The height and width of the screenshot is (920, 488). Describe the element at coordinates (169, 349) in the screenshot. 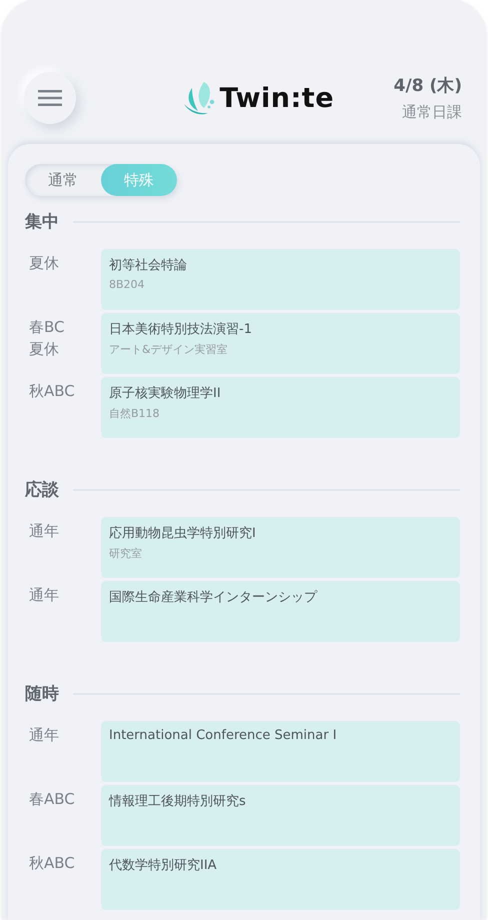

I see `course-room: アート&デザイン実習室` at that location.